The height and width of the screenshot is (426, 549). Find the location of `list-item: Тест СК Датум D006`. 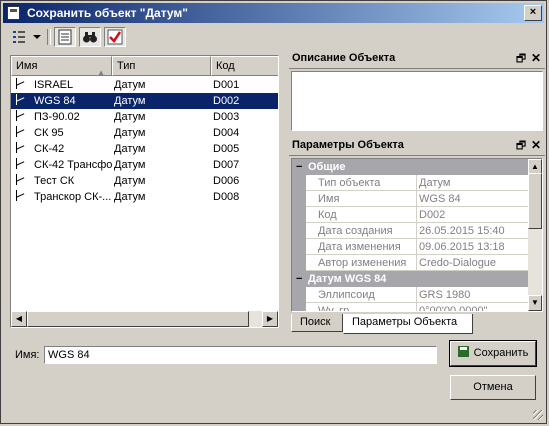

list-item: Тест СК Датум D006 is located at coordinates (144, 181).